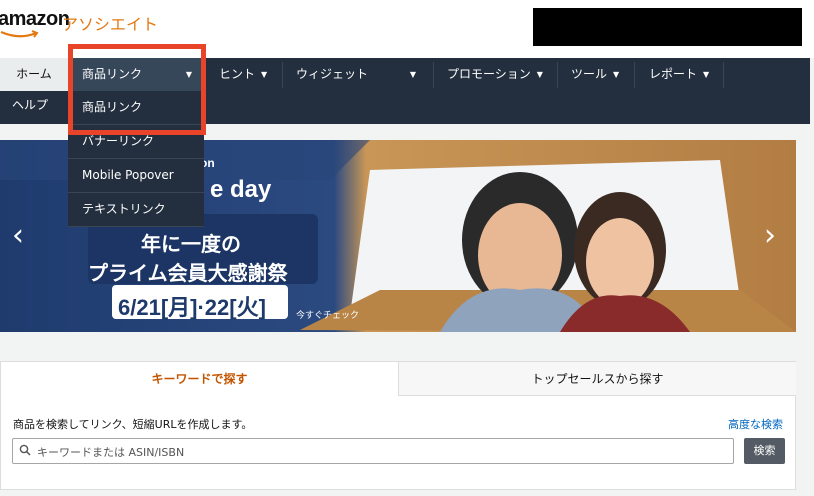  What do you see at coordinates (667, 27) in the screenshot?
I see `redacted-account-area` at bounding box center [667, 27].